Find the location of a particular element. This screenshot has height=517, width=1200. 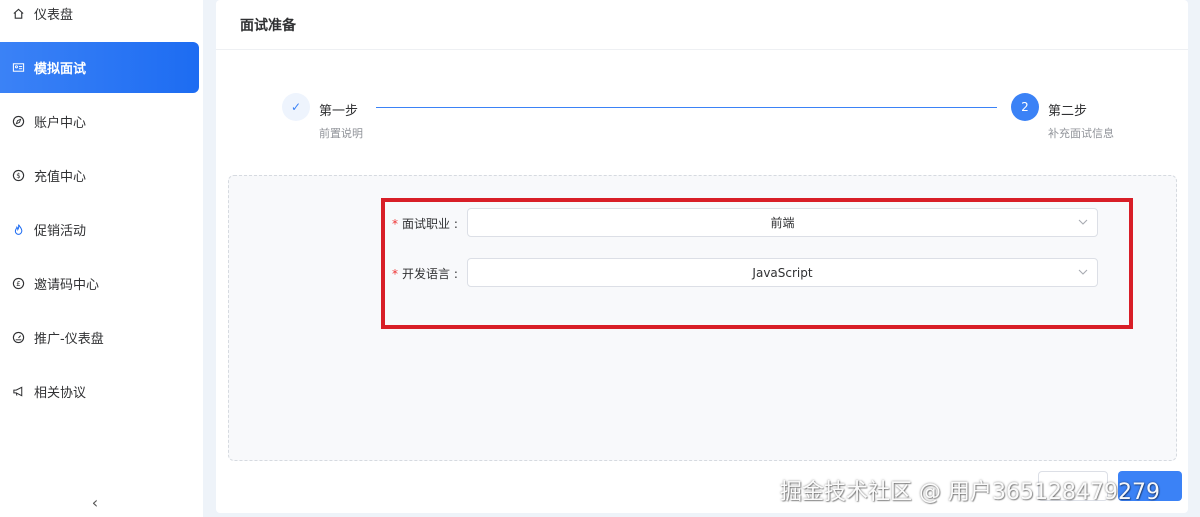

sidebar-item-label: 充值中心 is located at coordinates (60, 177).